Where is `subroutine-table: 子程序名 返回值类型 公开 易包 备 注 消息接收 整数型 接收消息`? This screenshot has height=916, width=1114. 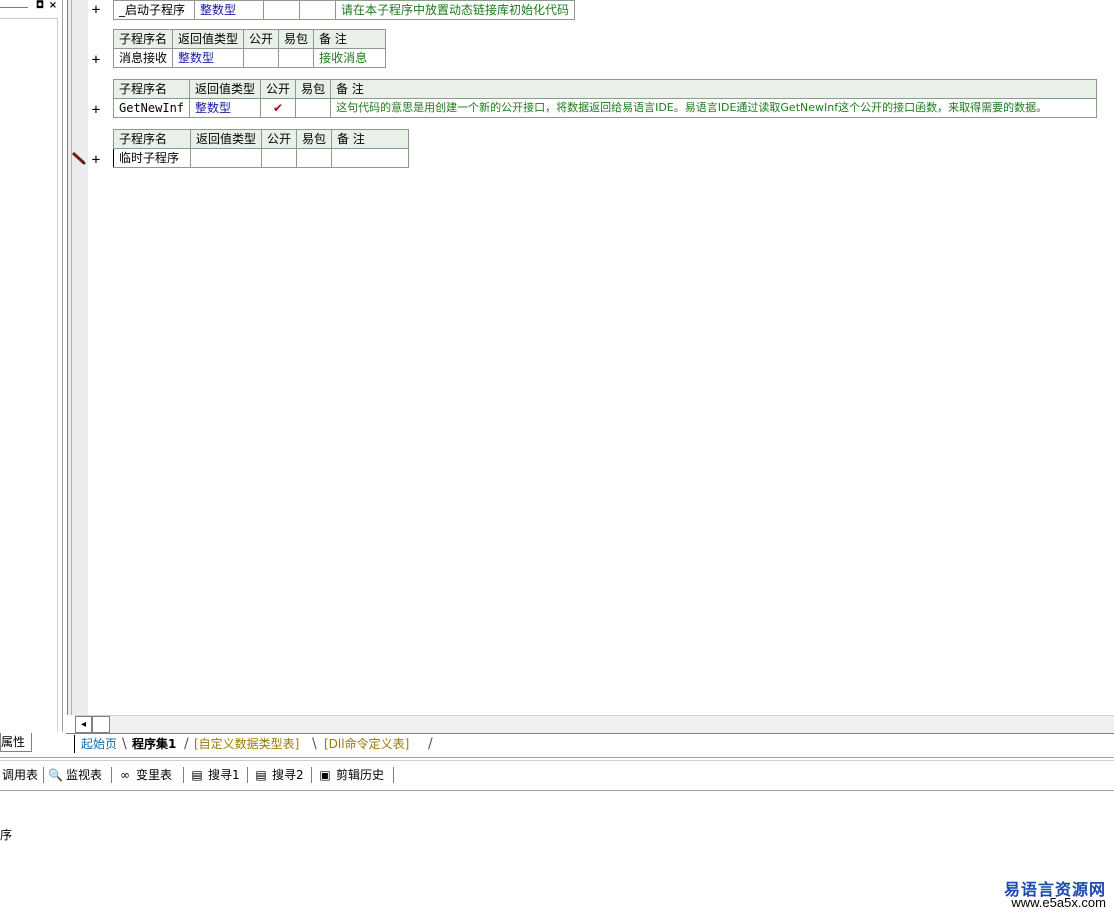
subroutine-table: 子程序名 返回值类型 公开 易包 备 注 消息接收 整数型 接收消息 is located at coordinates (249, 48).